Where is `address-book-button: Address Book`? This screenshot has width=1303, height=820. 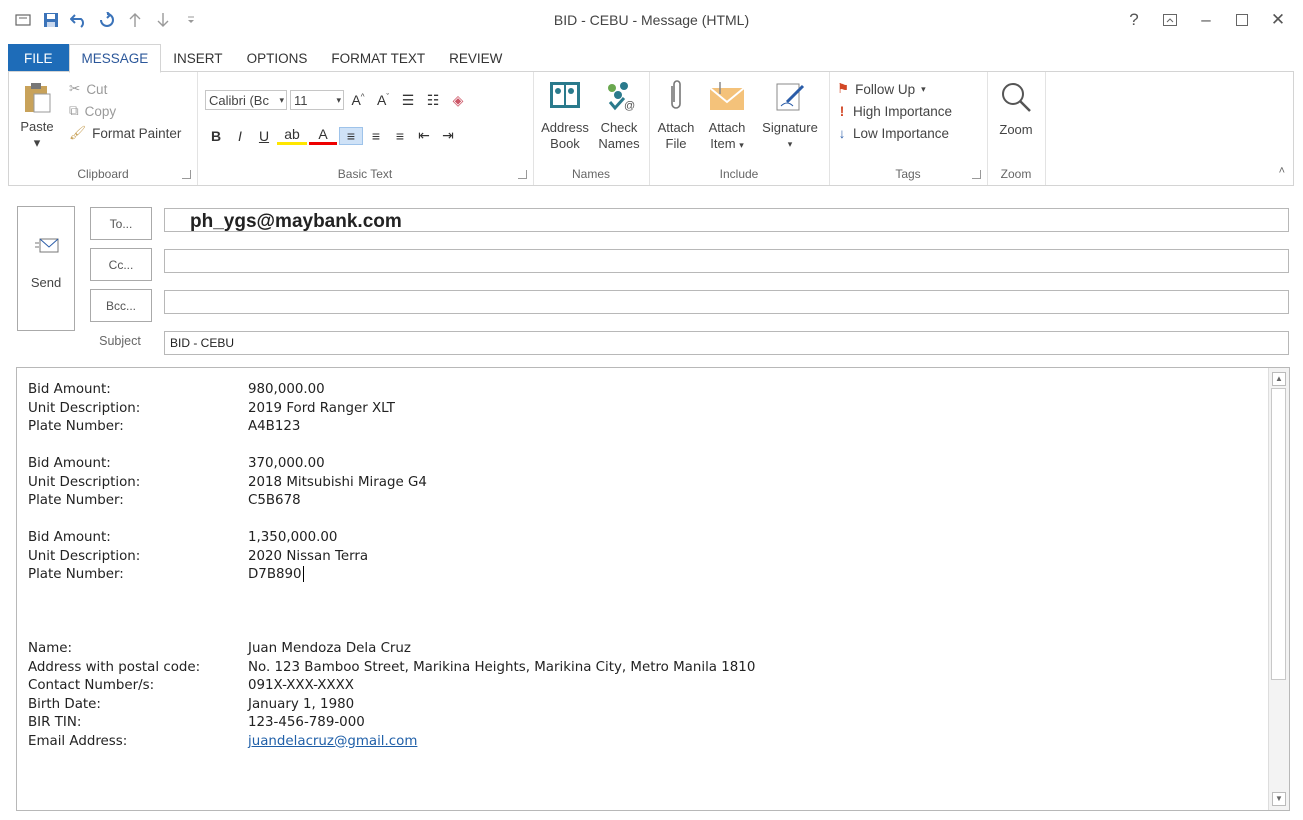 address-book-button: Address Book is located at coordinates (565, 116).